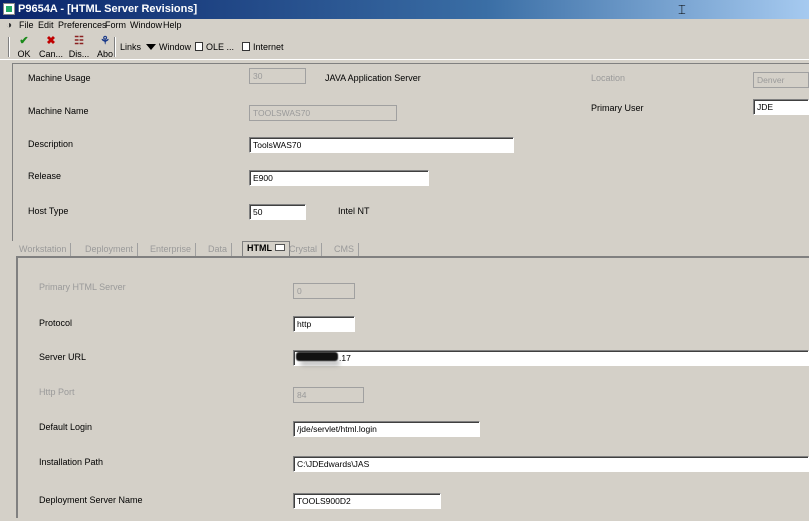  I want to click on binoculars-icon: ☷, so click(79, 41).